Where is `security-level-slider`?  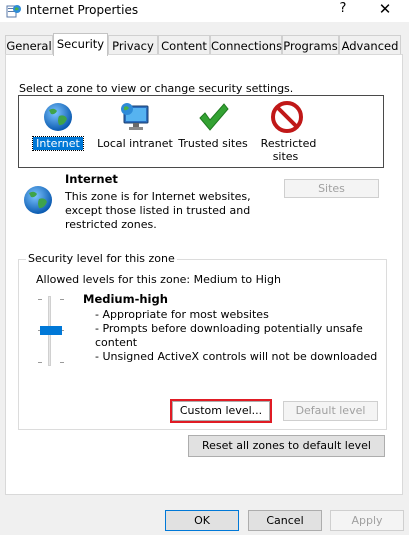
security-level-slider is located at coordinates (51, 331).